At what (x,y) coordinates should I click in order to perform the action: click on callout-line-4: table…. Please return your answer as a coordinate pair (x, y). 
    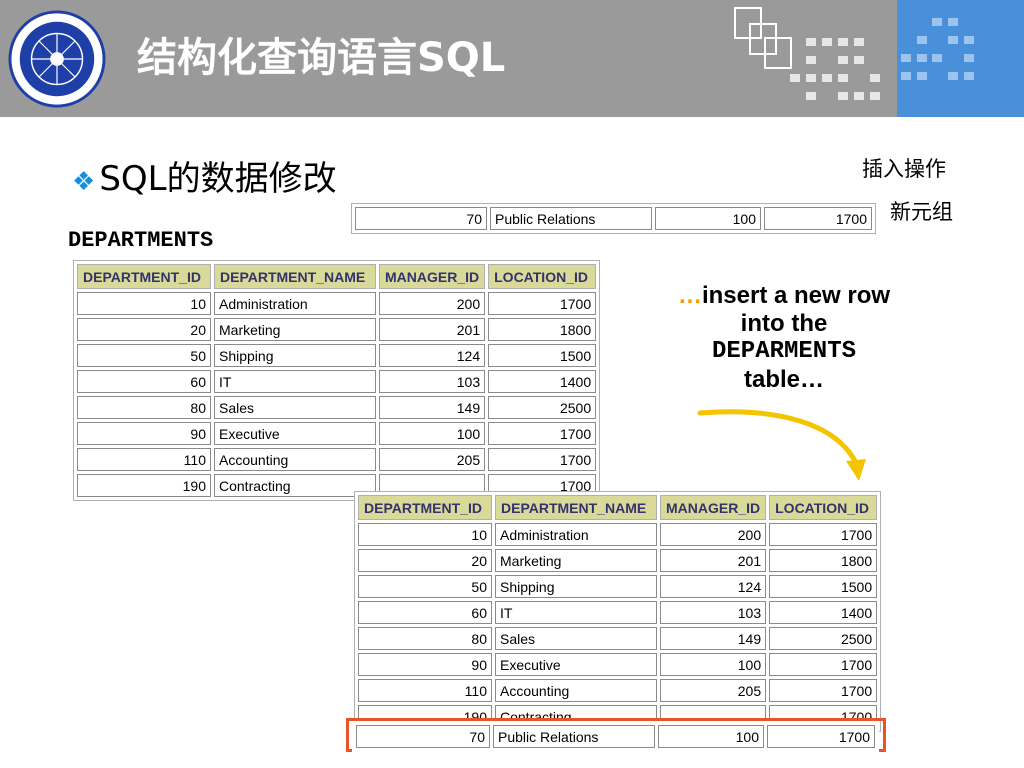
    Looking at the image, I should click on (783, 379).